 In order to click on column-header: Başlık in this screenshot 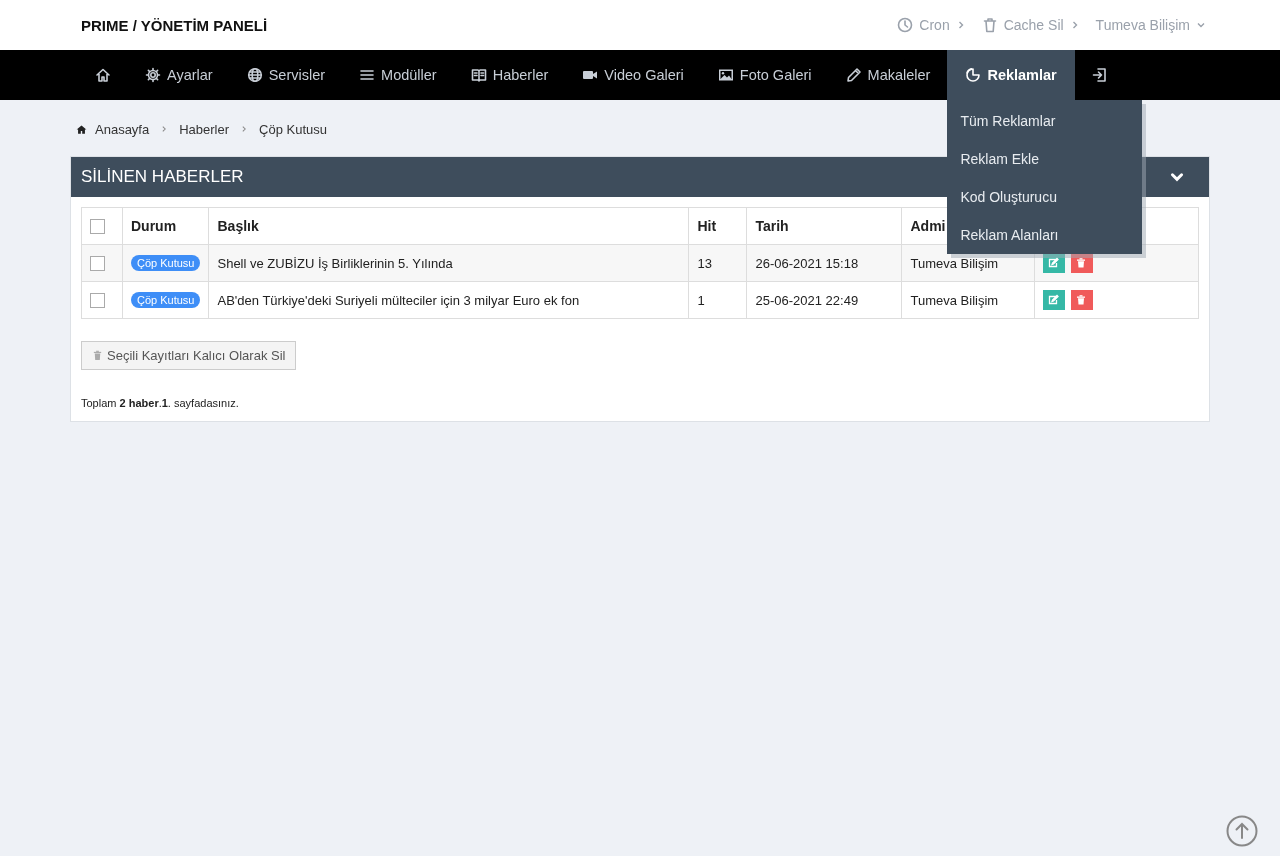, I will do `click(449, 226)`.